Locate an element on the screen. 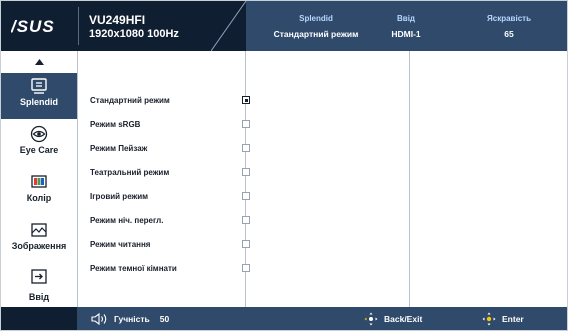  sidebar-item-color: Колір is located at coordinates (39, 192).